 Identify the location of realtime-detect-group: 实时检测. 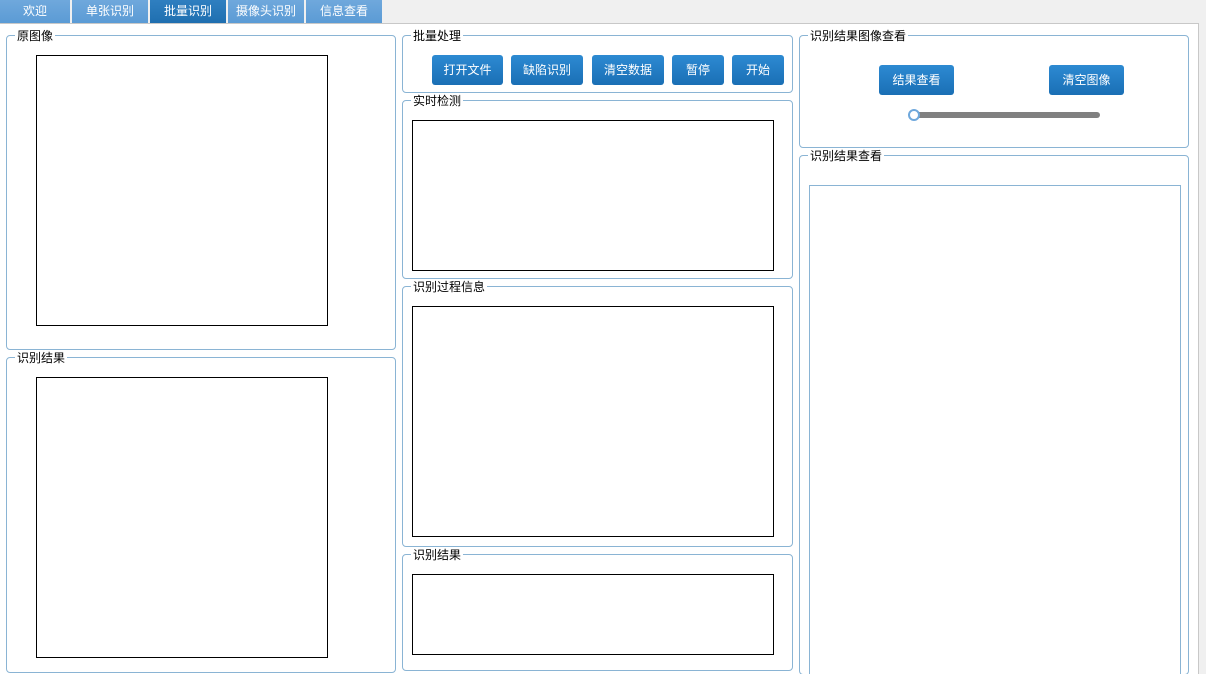
(597, 186).